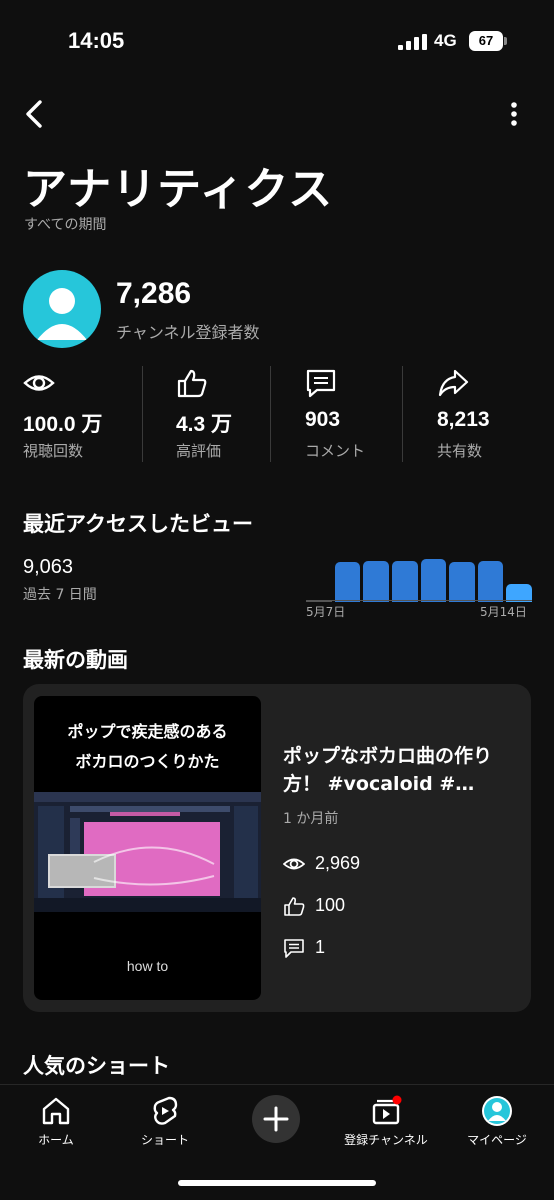 The height and width of the screenshot is (1200, 554). Describe the element at coordinates (320, 947) in the screenshot. I see `video-comments-value: 1` at that location.